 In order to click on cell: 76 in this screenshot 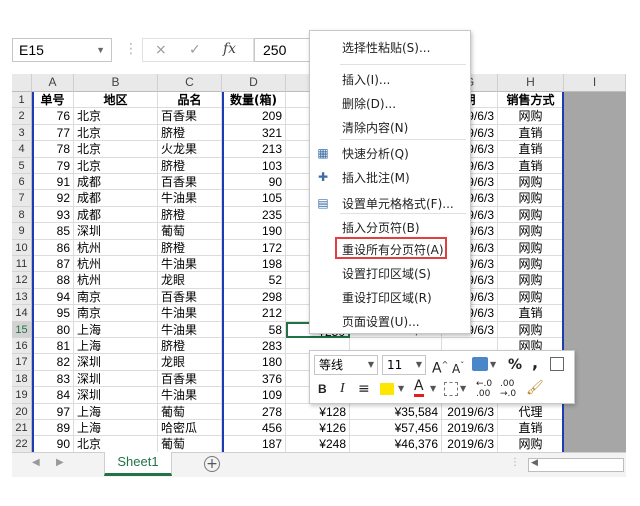, I will do `click(53, 116)`.